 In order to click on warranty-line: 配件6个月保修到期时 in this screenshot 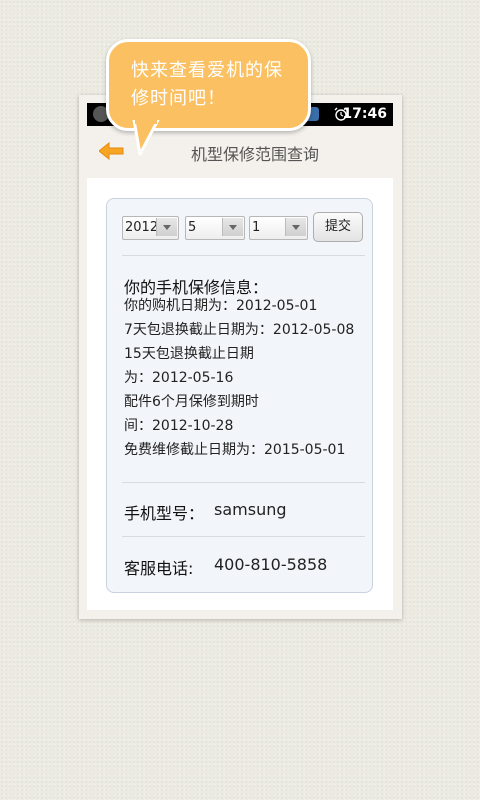, I will do `click(191, 402)`.